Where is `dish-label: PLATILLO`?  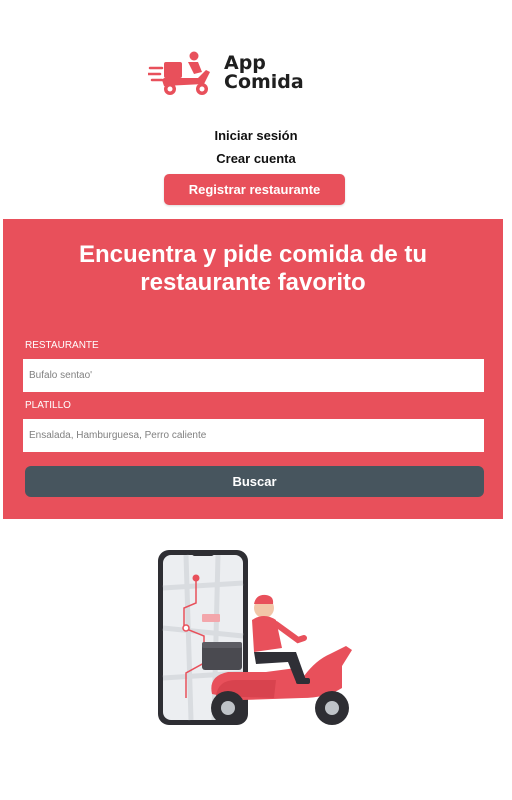
dish-label: PLATILLO is located at coordinates (48, 405).